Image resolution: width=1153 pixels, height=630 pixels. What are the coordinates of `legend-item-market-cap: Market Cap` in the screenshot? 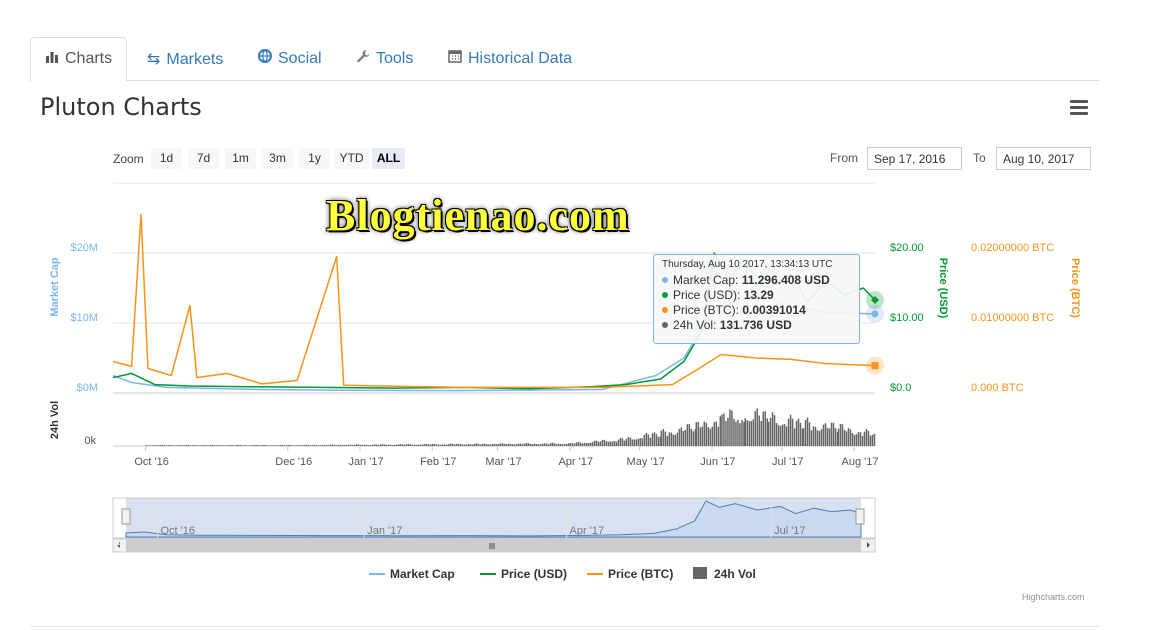 It's located at (412, 574).